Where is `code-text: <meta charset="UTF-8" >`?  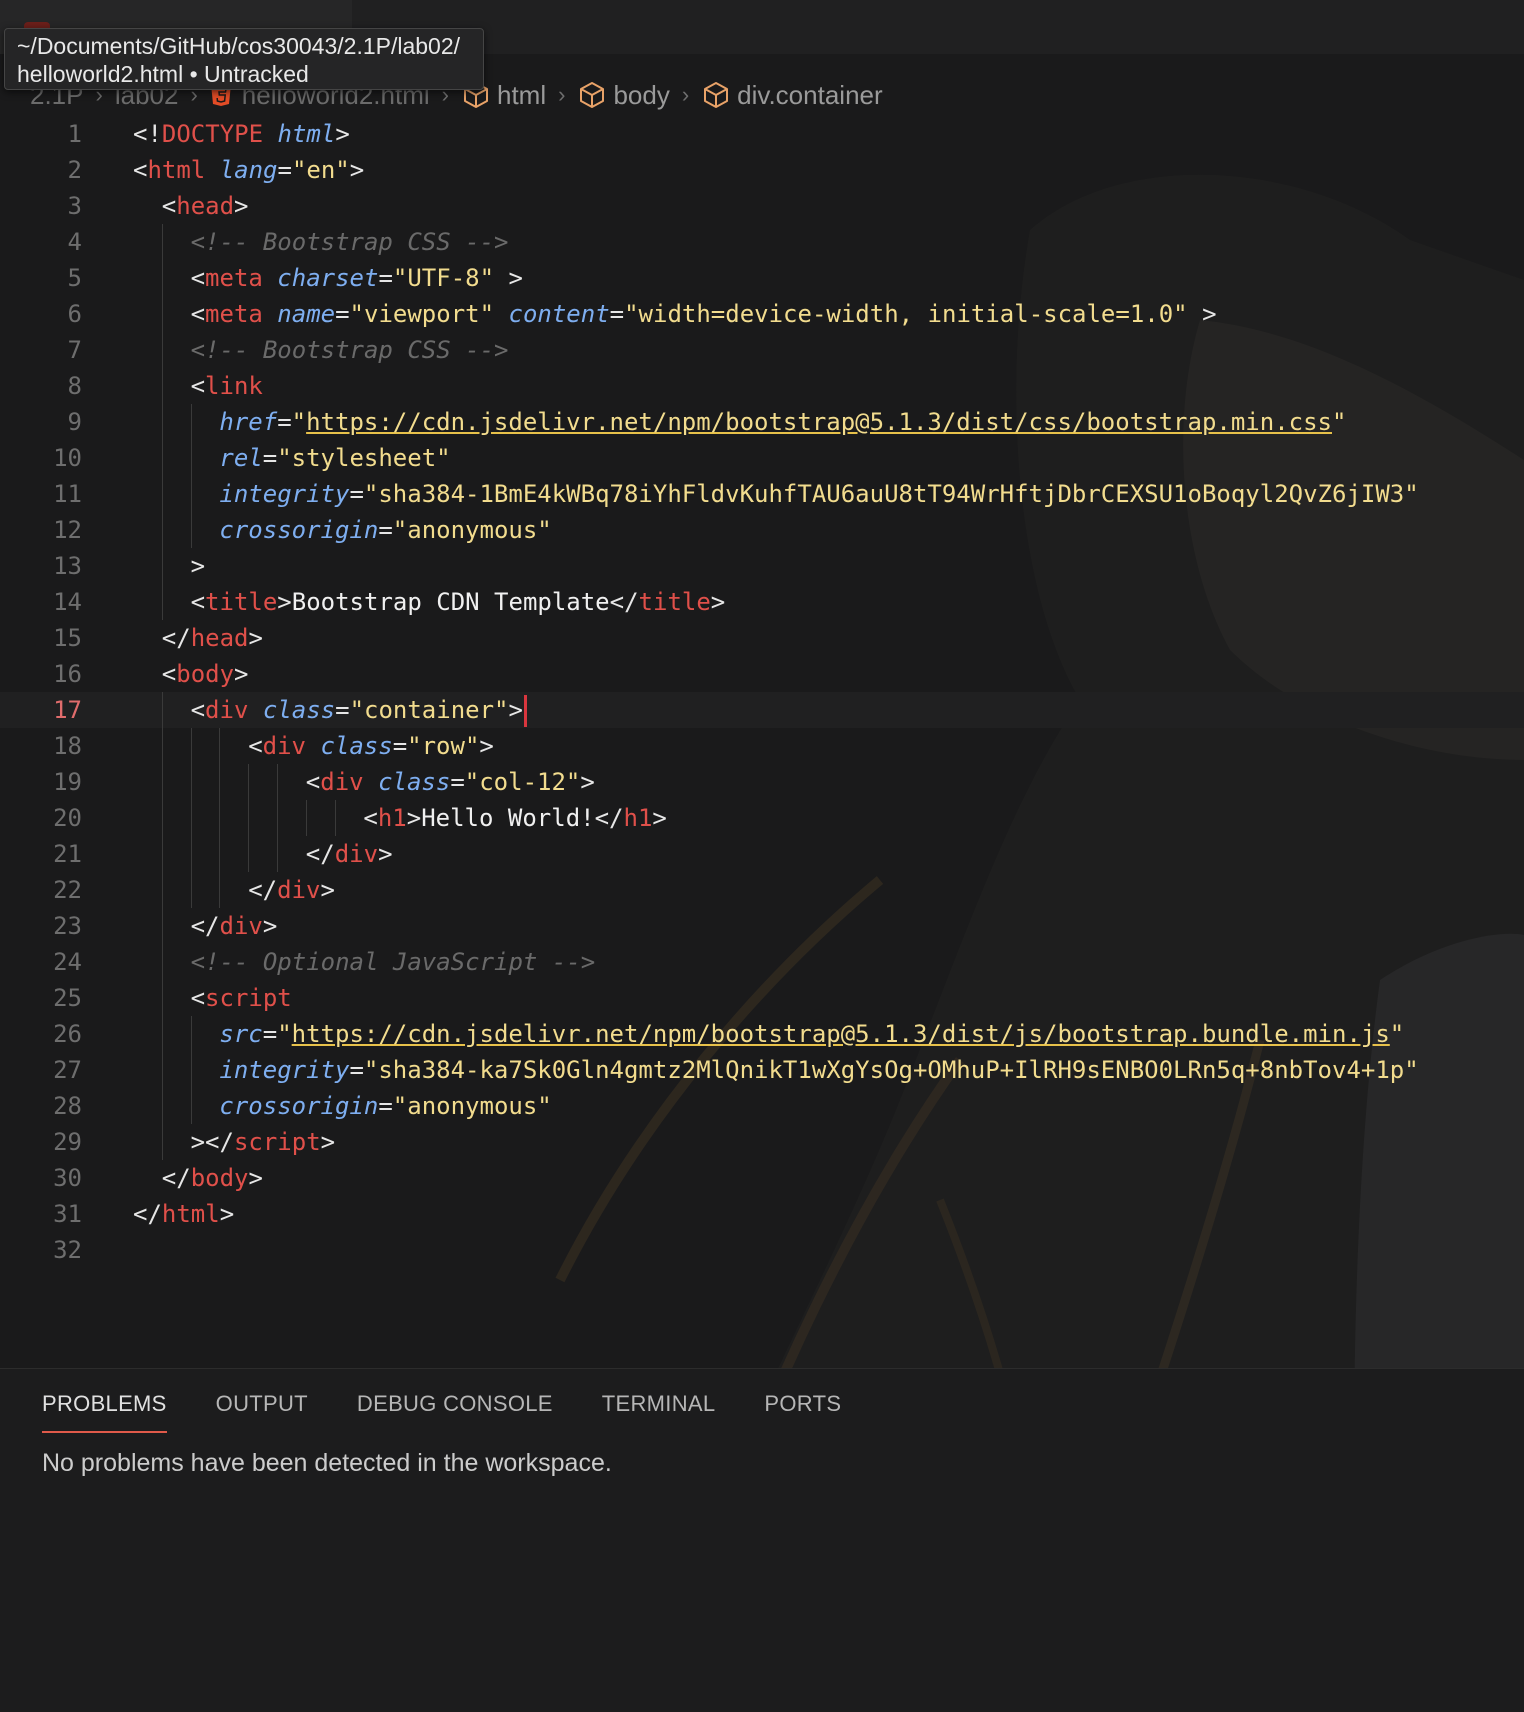
code-text: <meta charset="UTF-8" > is located at coordinates (357, 278).